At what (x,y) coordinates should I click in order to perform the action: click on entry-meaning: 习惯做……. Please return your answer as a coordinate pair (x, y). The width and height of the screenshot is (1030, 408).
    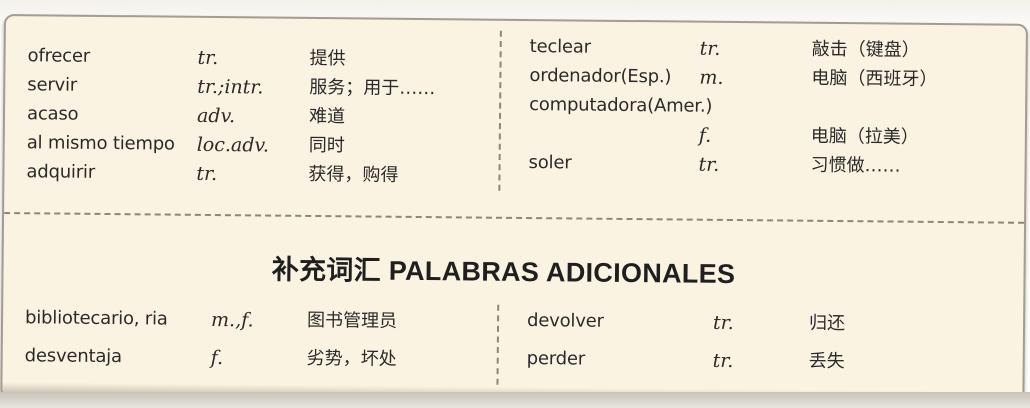
    Looking at the image, I should click on (855, 165).